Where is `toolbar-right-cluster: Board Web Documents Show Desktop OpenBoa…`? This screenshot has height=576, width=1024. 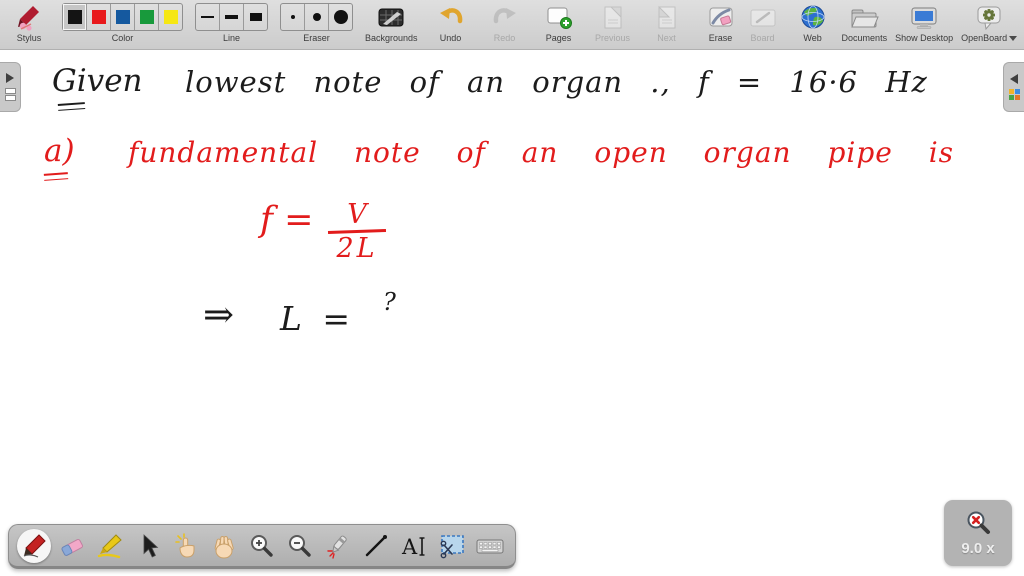
toolbar-right-cluster: Board Web Documents Show Desktop OpenBoa… is located at coordinates (880, 26).